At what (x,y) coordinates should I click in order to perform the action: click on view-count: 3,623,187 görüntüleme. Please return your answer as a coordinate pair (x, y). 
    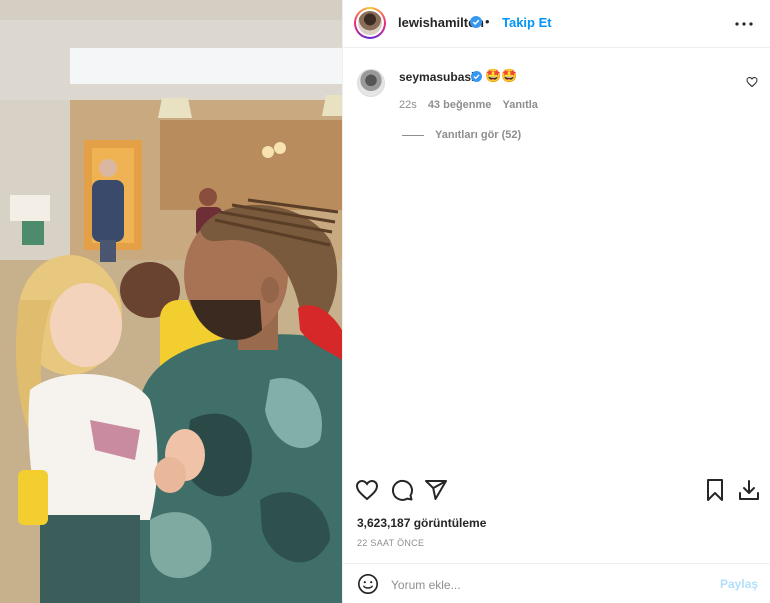
    Looking at the image, I should click on (421, 523).